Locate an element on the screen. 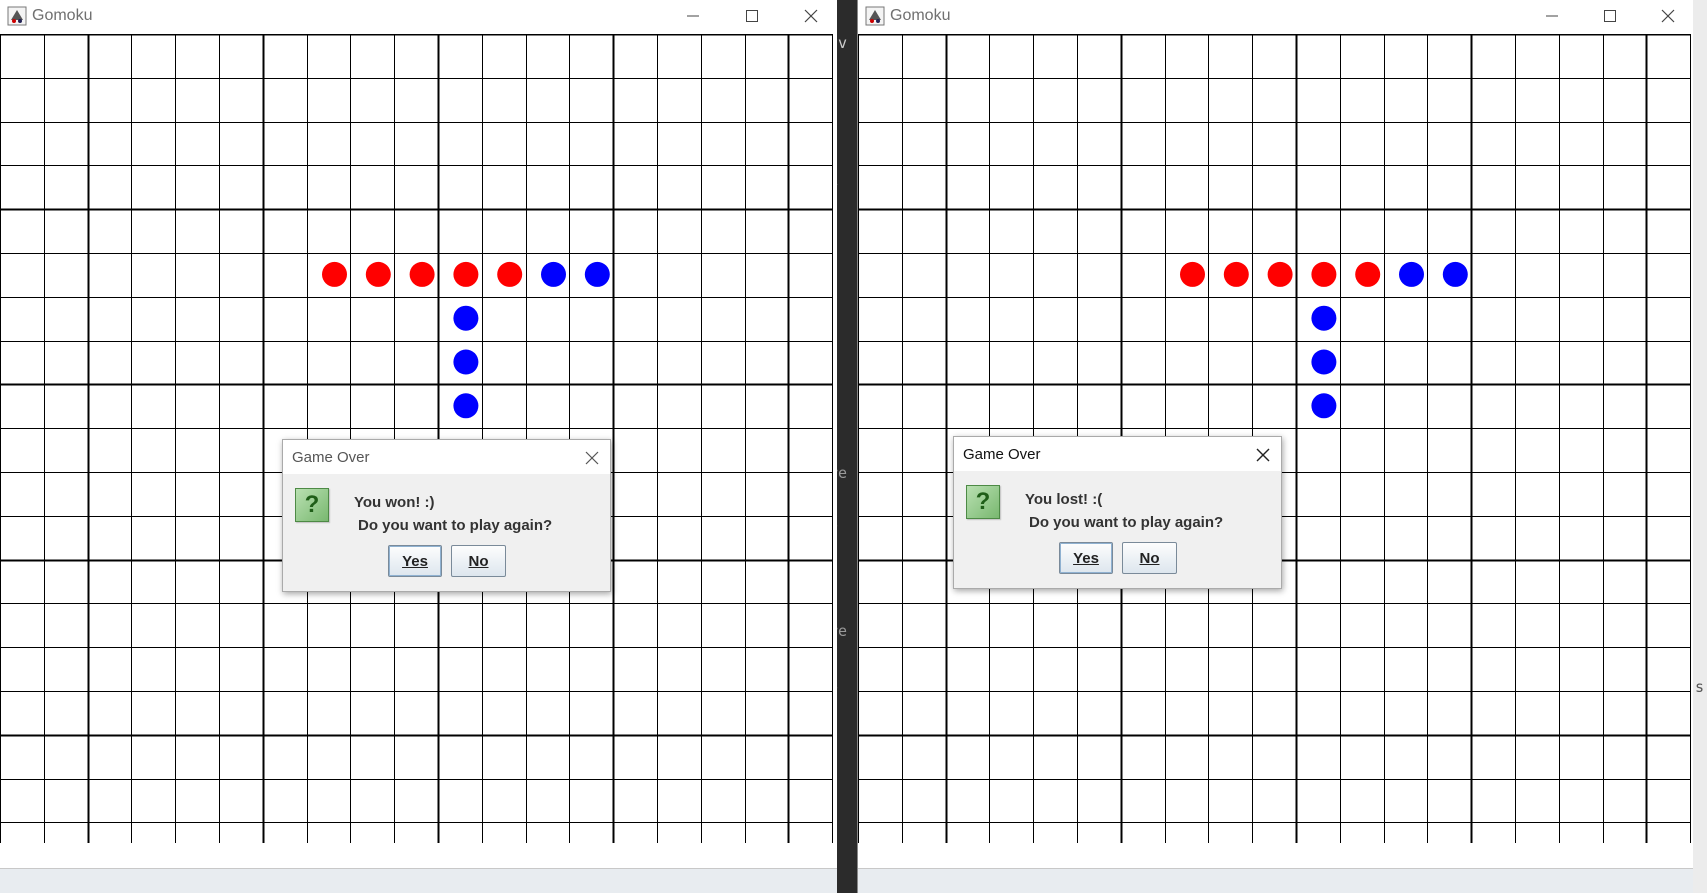 The image size is (1707, 893). result-message: You lost! :( is located at coordinates (1064, 499).